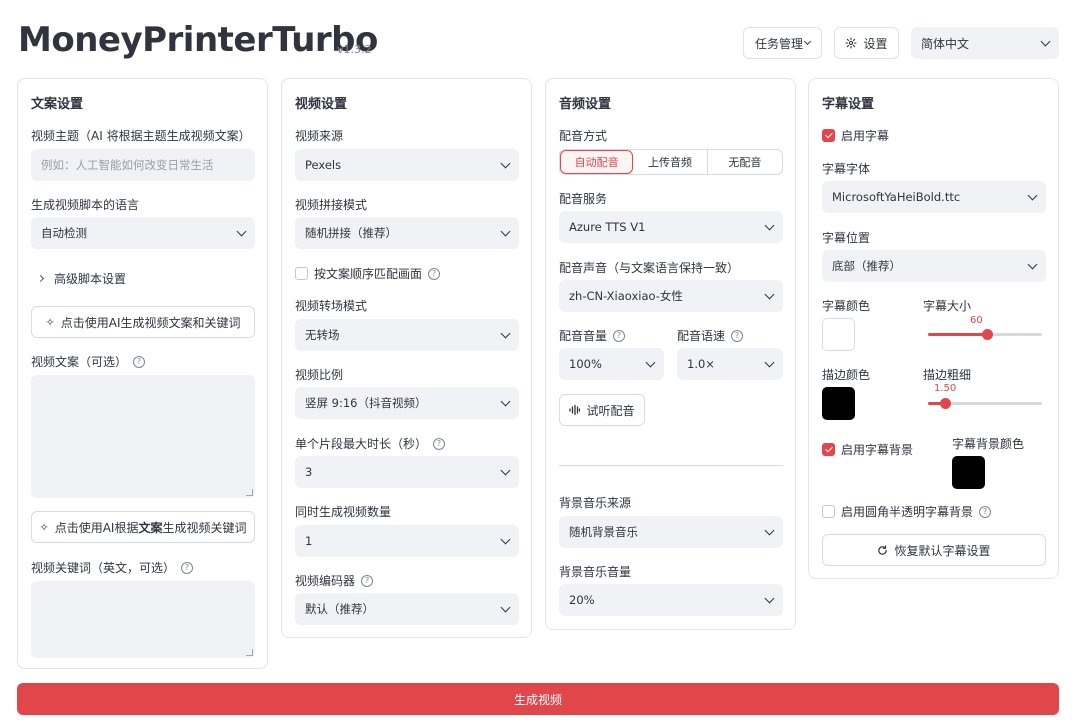  I want to click on tts-service-select: Azure TTS V1, so click(671, 227).